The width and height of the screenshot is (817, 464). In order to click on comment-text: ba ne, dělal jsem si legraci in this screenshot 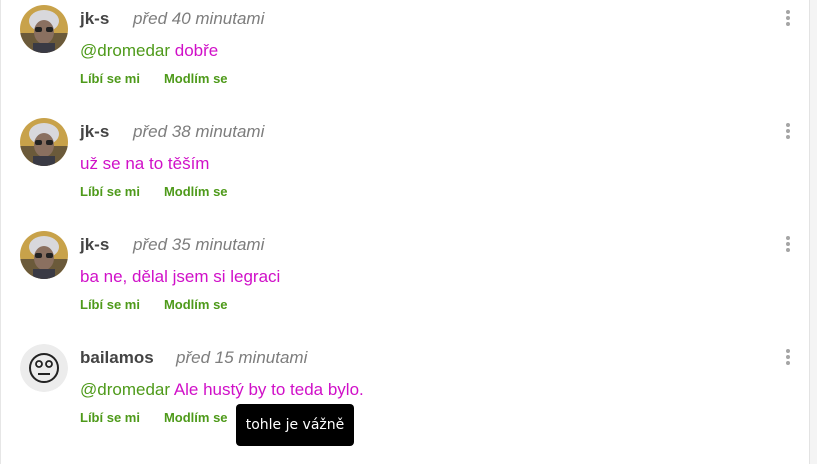, I will do `click(180, 277)`.